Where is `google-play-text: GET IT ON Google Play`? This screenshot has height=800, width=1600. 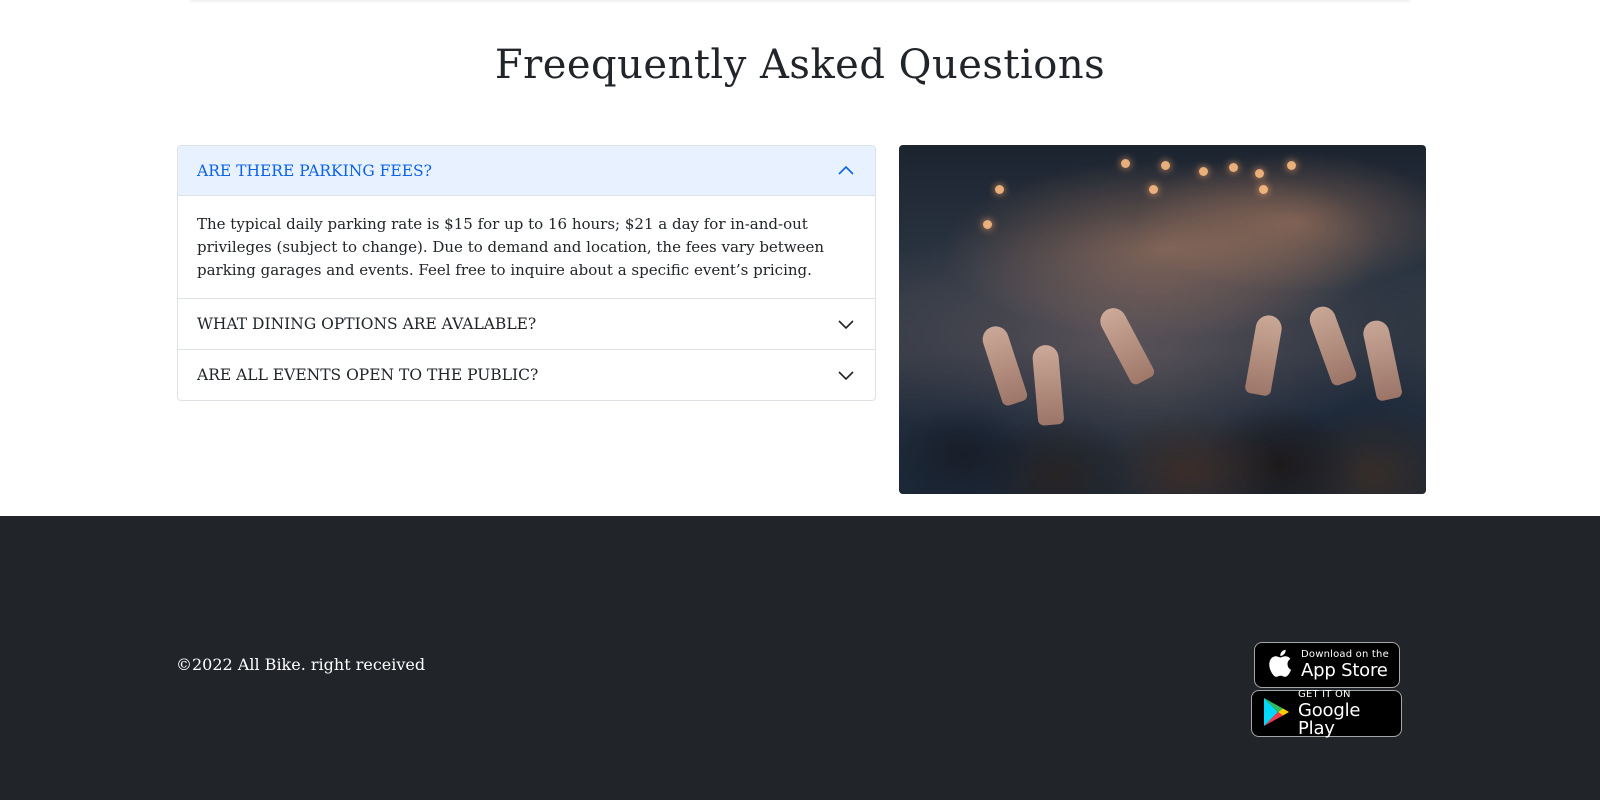 google-play-text: GET IT ON Google Play is located at coordinates (1329, 713).